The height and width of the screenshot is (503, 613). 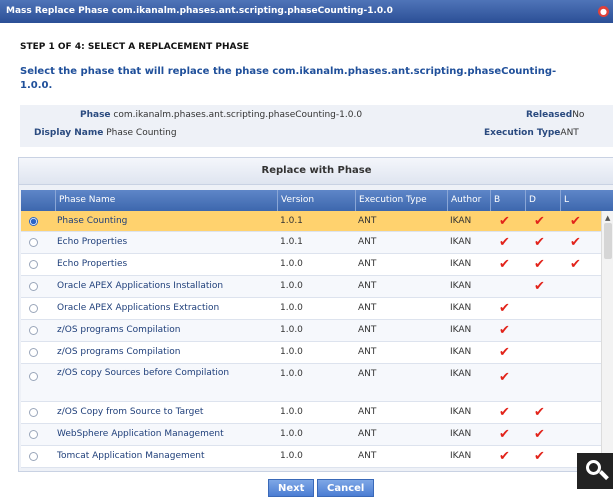 I want to click on phase-name-cell: z/OS programs Compilation, so click(x=119, y=330).